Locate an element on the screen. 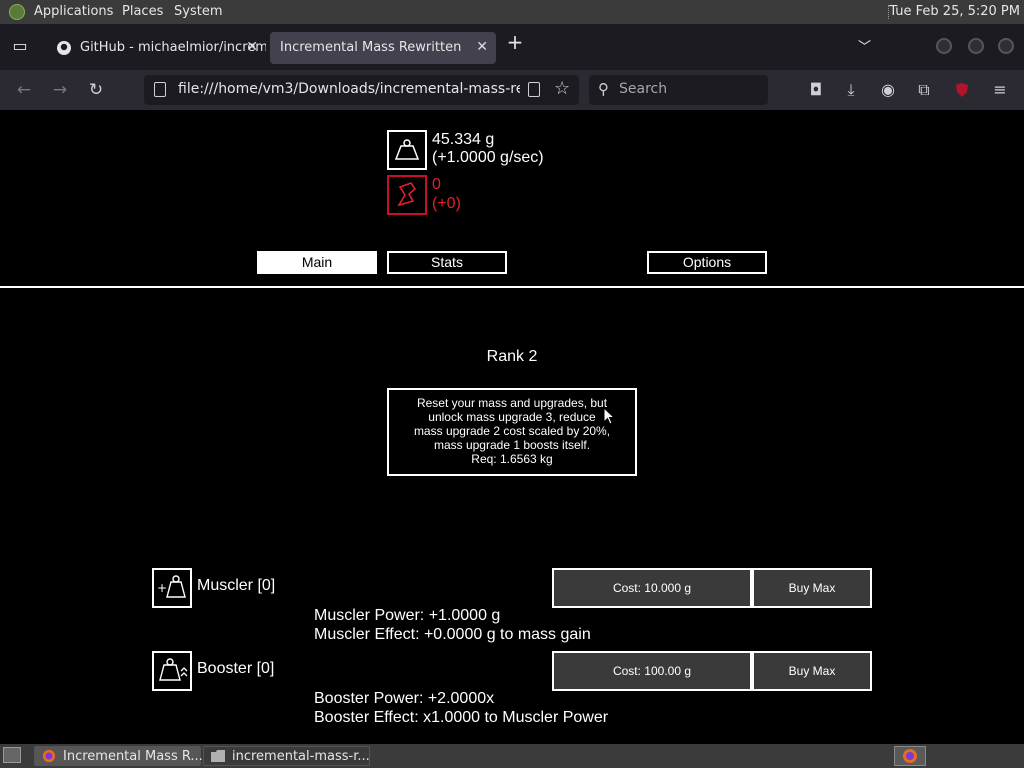  booster-effect: Booster Effect: x1.0000 to Muscler Power is located at coordinates (461, 717).